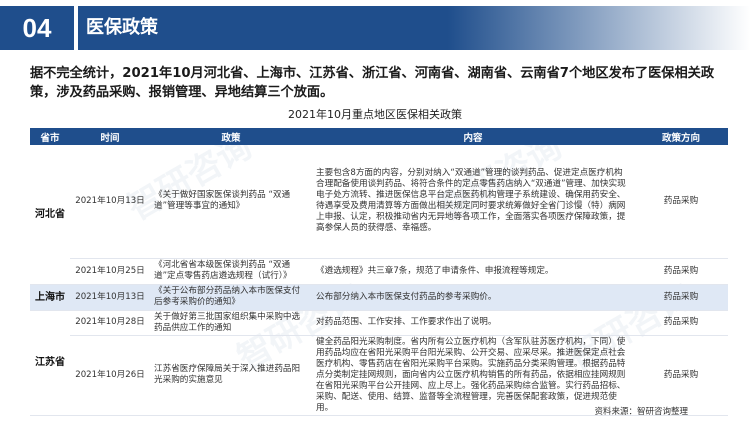 This screenshot has width=750, height=421. Describe the element at coordinates (231, 323) in the screenshot. I see `cell-policy: 关于做好第三批国家组织集中采购中选药品供应工作的通知` at that location.